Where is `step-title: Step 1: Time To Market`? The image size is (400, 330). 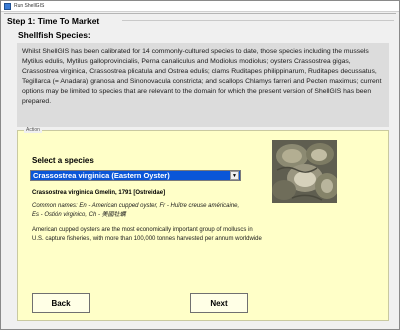
step-title: Step 1: Time To Market is located at coordinates (53, 21).